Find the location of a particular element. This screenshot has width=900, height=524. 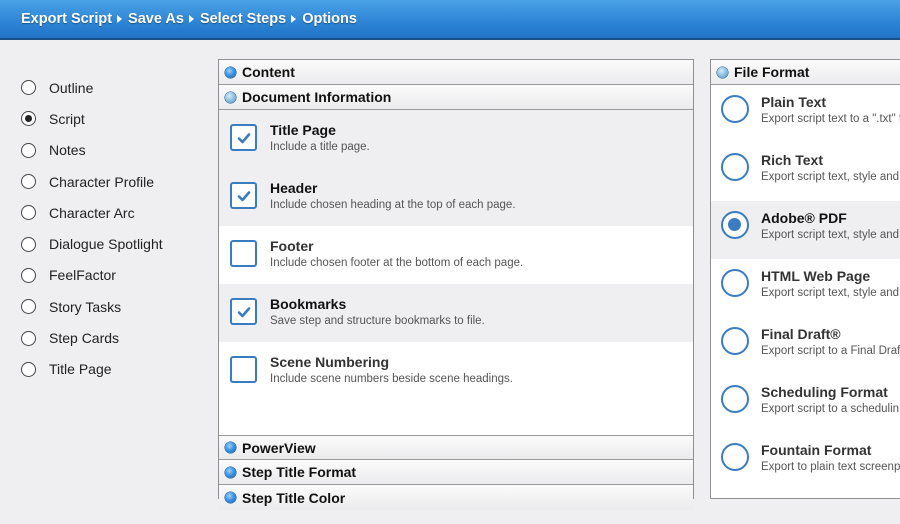

export-type-outline: Outline is located at coordinates (92, 87).